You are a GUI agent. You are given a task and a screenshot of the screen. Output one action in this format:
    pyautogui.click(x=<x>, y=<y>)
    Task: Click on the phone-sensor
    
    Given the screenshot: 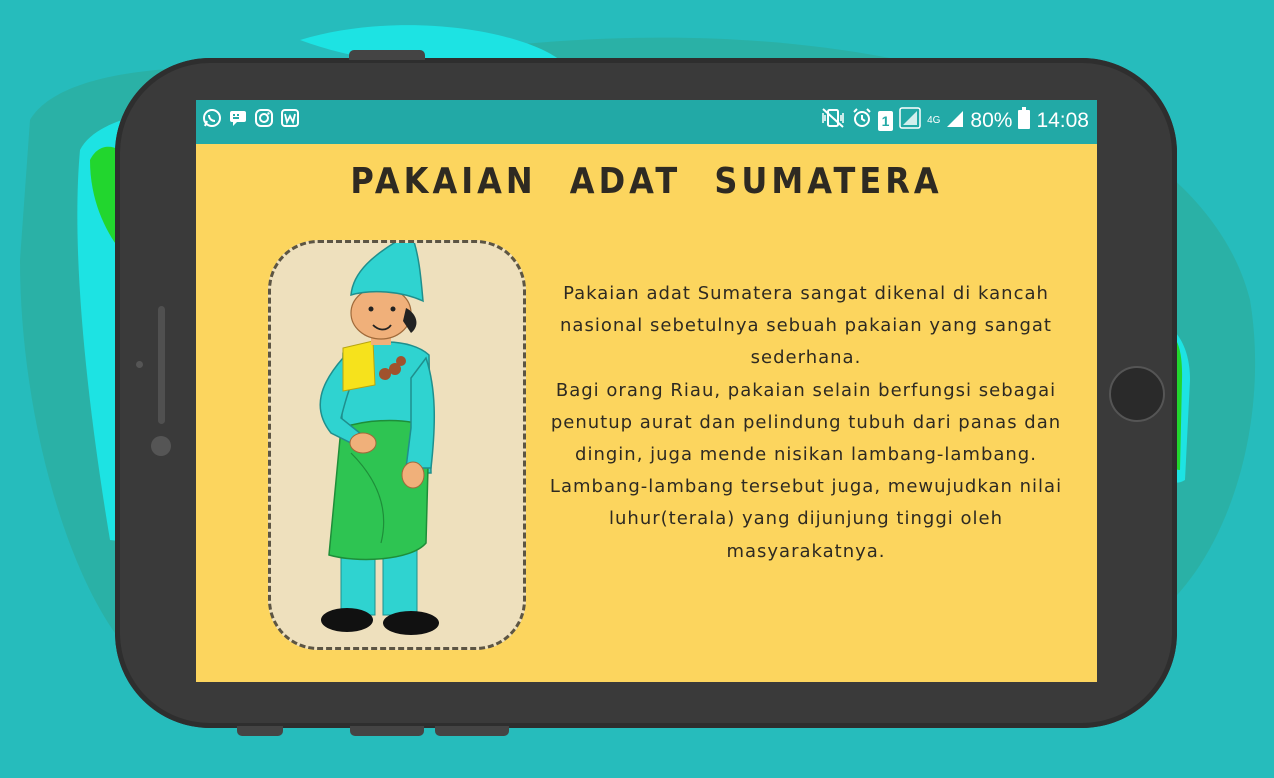 What is the action you would take?
    pyautogui.click(x=139, y=364)
    